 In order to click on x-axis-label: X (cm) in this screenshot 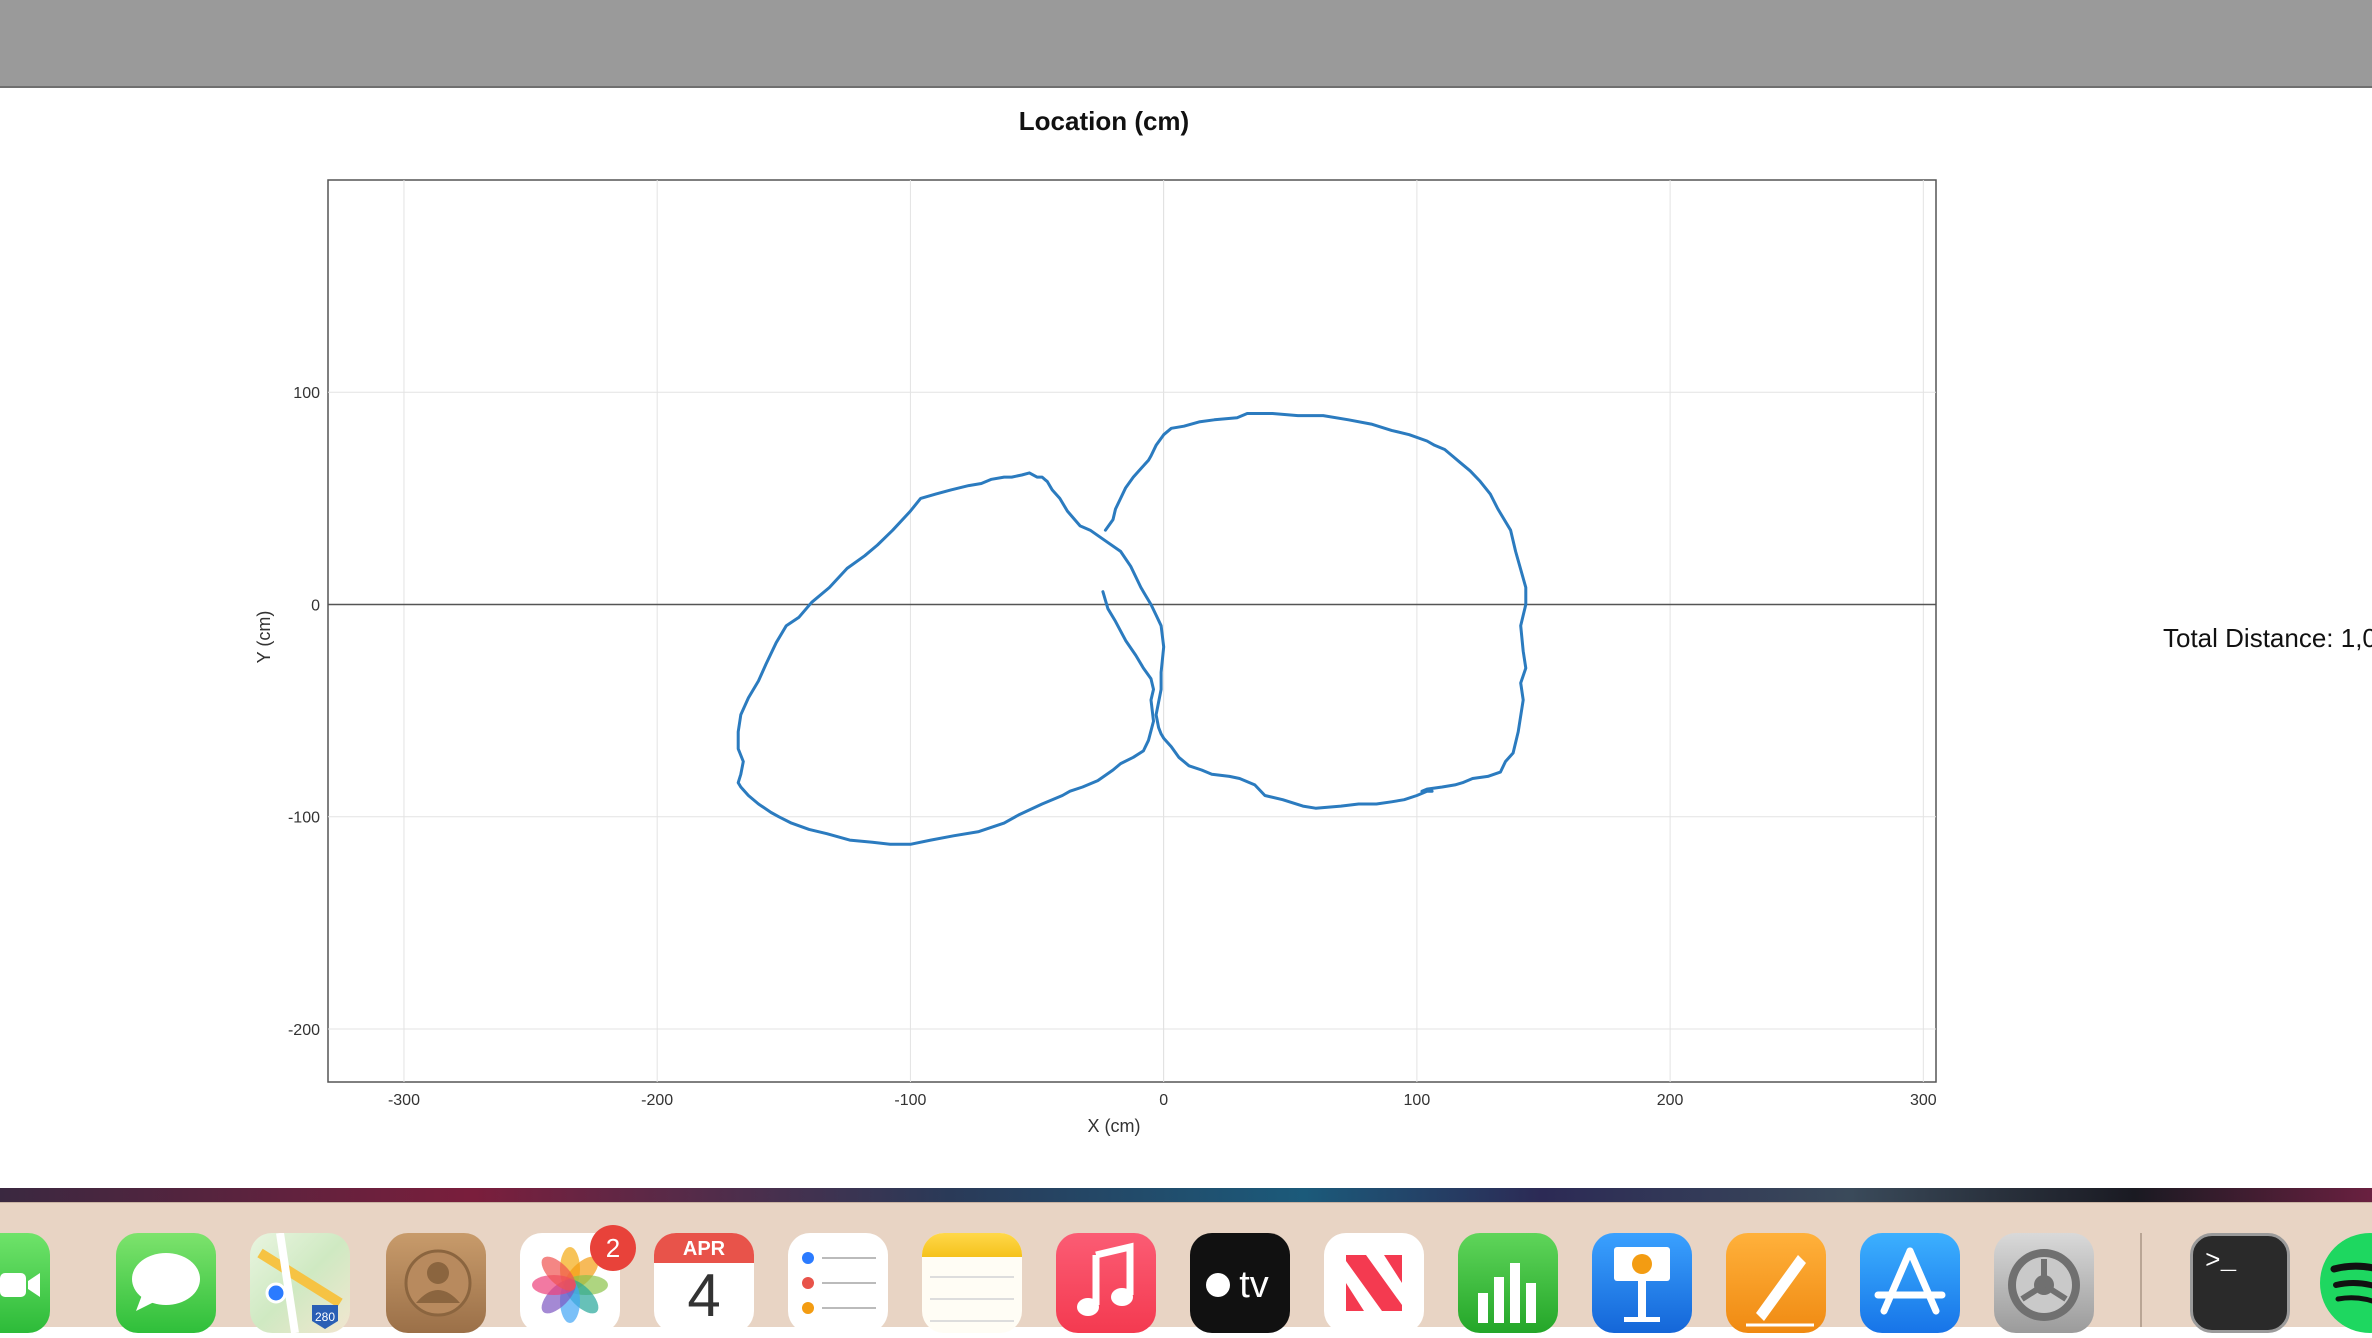, I will do `click(1114, 1126)`.